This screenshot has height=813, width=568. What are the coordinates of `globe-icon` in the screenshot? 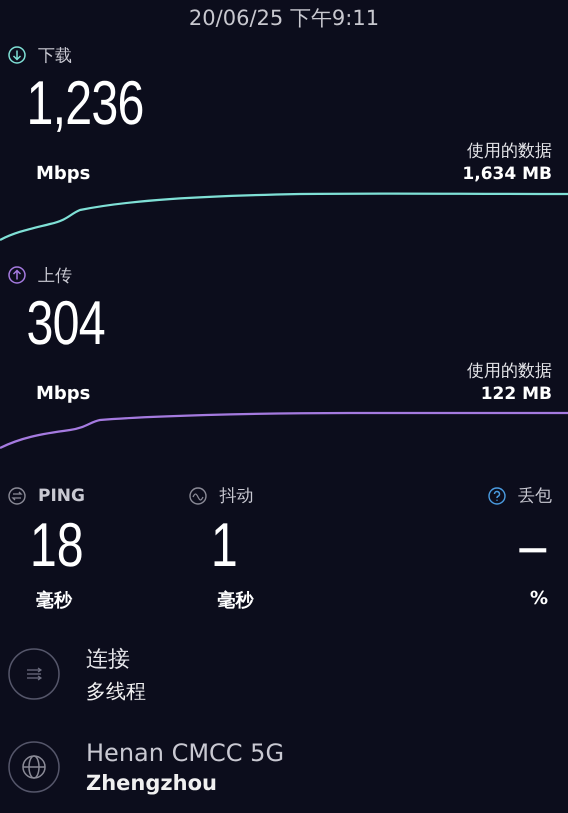 It's located at (34, 766).